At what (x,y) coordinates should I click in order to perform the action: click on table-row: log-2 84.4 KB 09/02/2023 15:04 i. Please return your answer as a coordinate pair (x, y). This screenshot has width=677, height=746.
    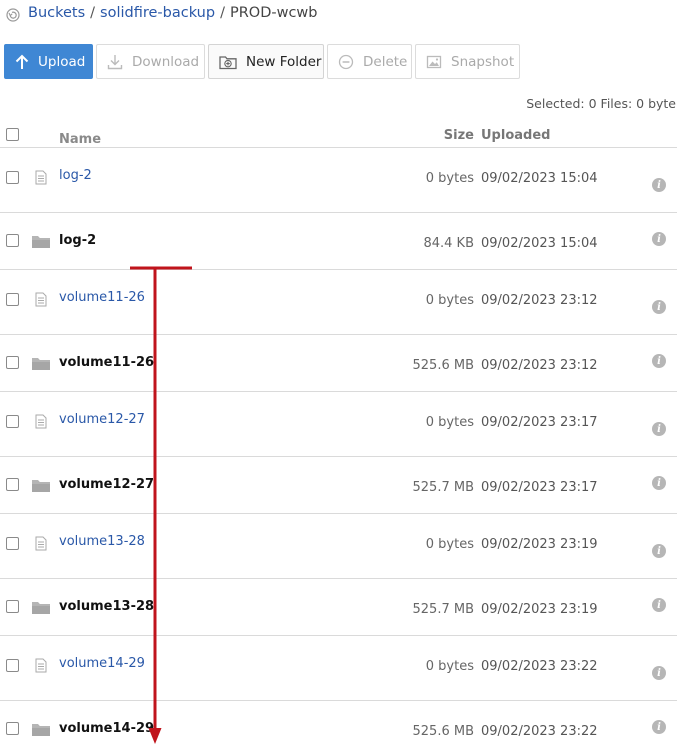
    Looking at the image, I should click on (338, 241).